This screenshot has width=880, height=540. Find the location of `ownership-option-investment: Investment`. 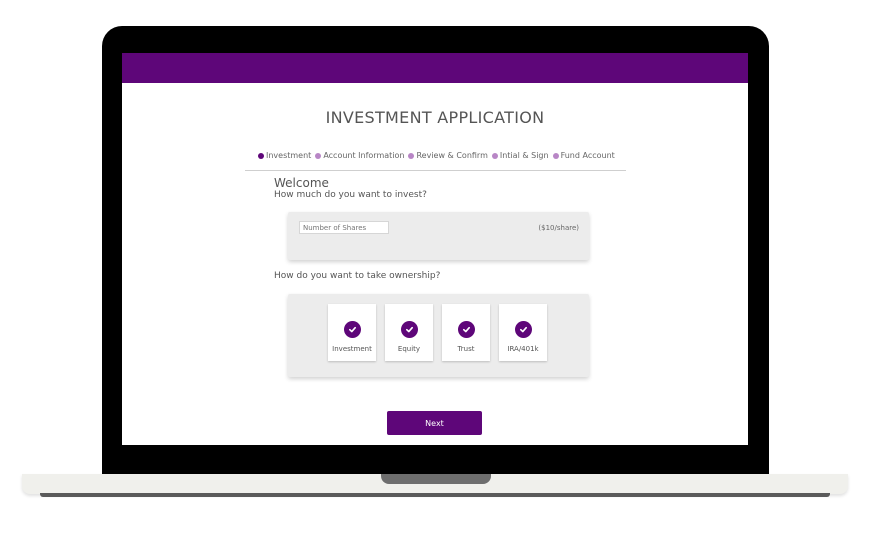

ownership-option-investment: Investment is located at coordinates (352, 332).